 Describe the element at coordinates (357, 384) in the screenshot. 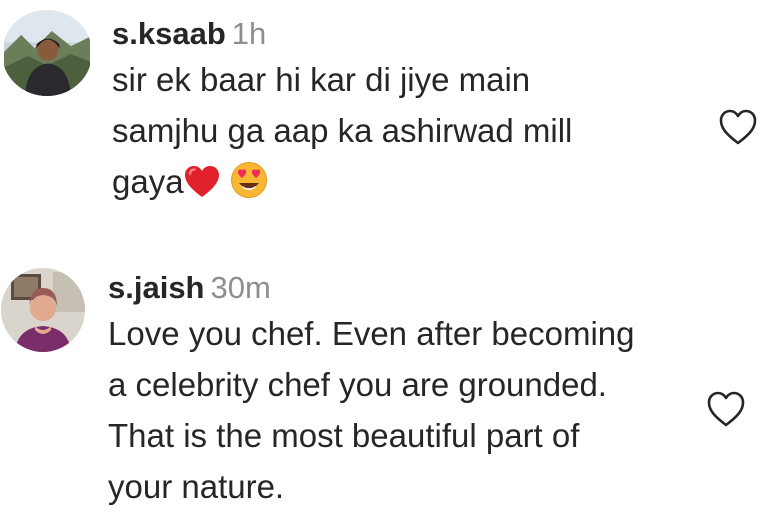

I see `comment-text-line: a celebrity chef you are grounded.` at that location.